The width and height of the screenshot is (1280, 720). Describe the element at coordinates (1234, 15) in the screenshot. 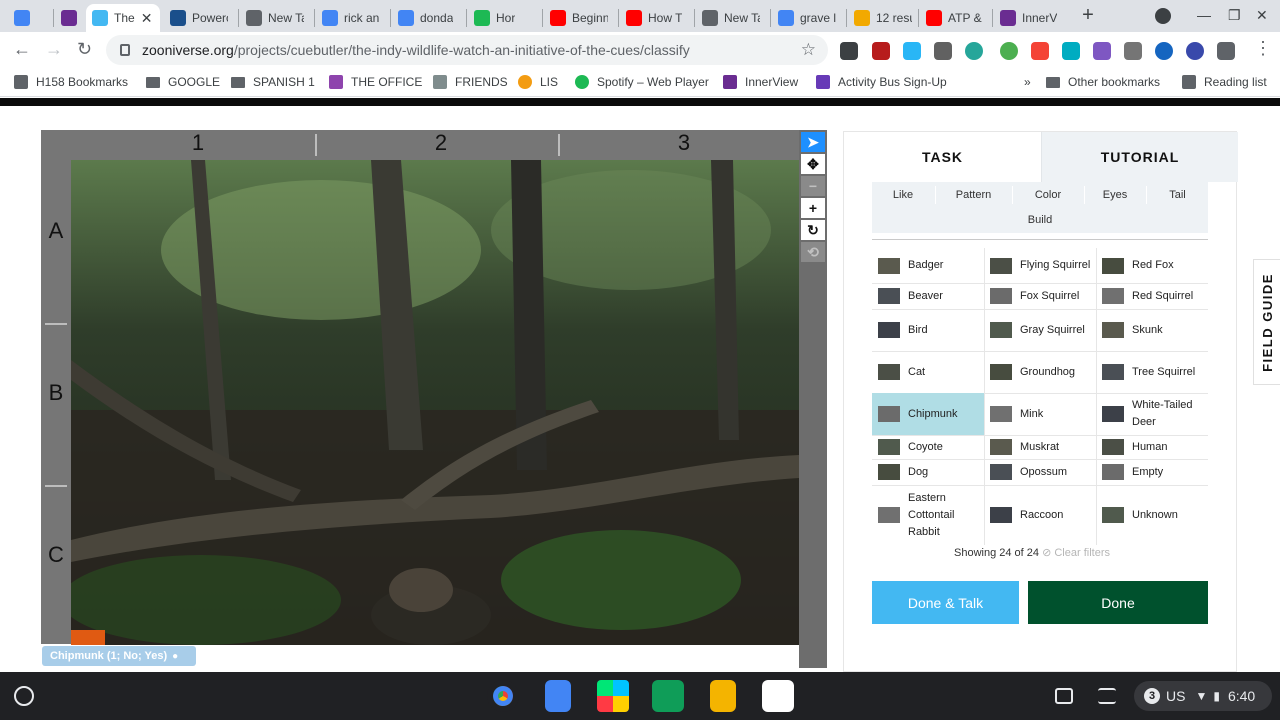

I see `maximize-icon: ❐` at that location.